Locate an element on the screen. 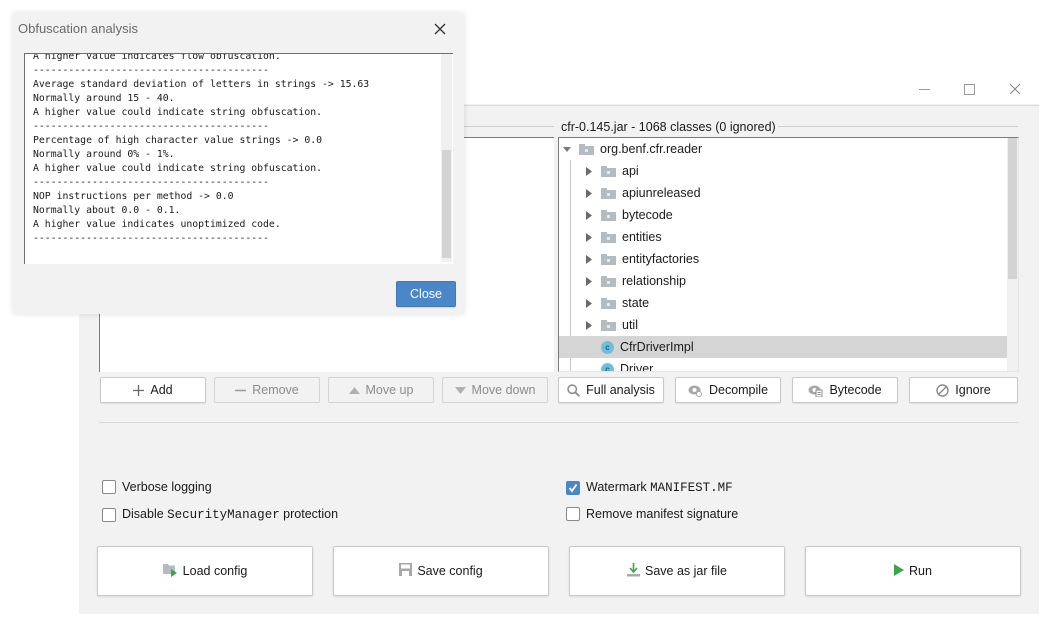  add-library-button: Add is located at coordinates (153, 390).